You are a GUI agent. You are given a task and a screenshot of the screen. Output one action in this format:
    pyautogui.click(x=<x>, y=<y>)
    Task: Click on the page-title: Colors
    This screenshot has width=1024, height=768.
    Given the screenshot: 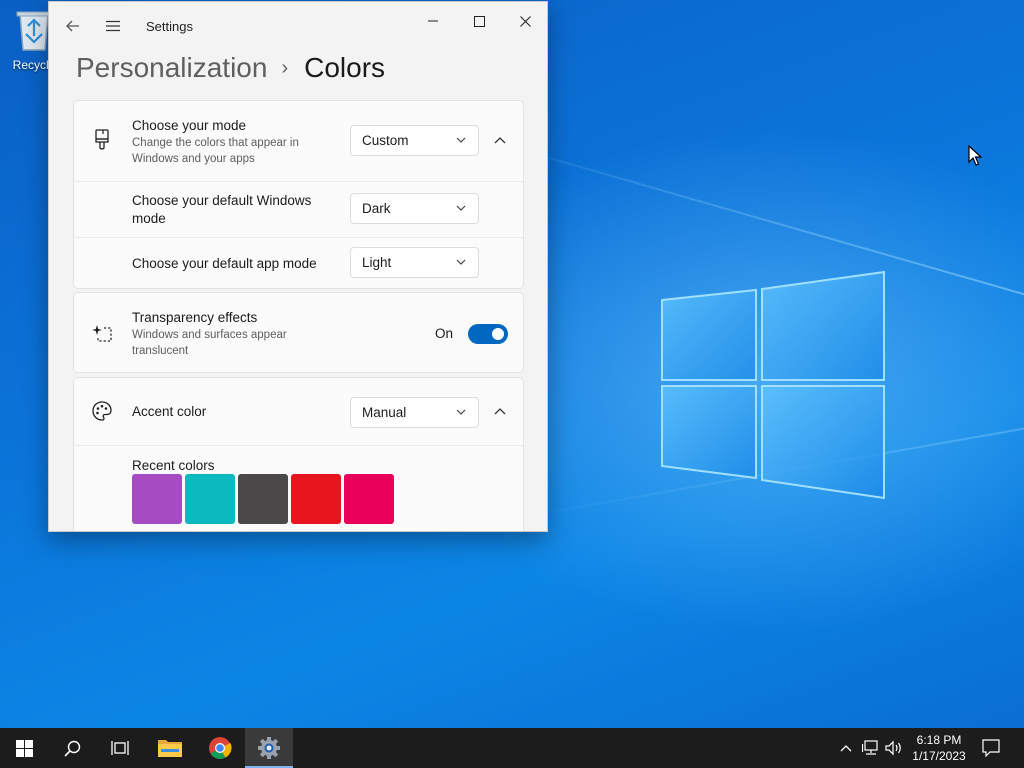 What is the action you would take?
    pyautogui.click(x=345, y=67)
    